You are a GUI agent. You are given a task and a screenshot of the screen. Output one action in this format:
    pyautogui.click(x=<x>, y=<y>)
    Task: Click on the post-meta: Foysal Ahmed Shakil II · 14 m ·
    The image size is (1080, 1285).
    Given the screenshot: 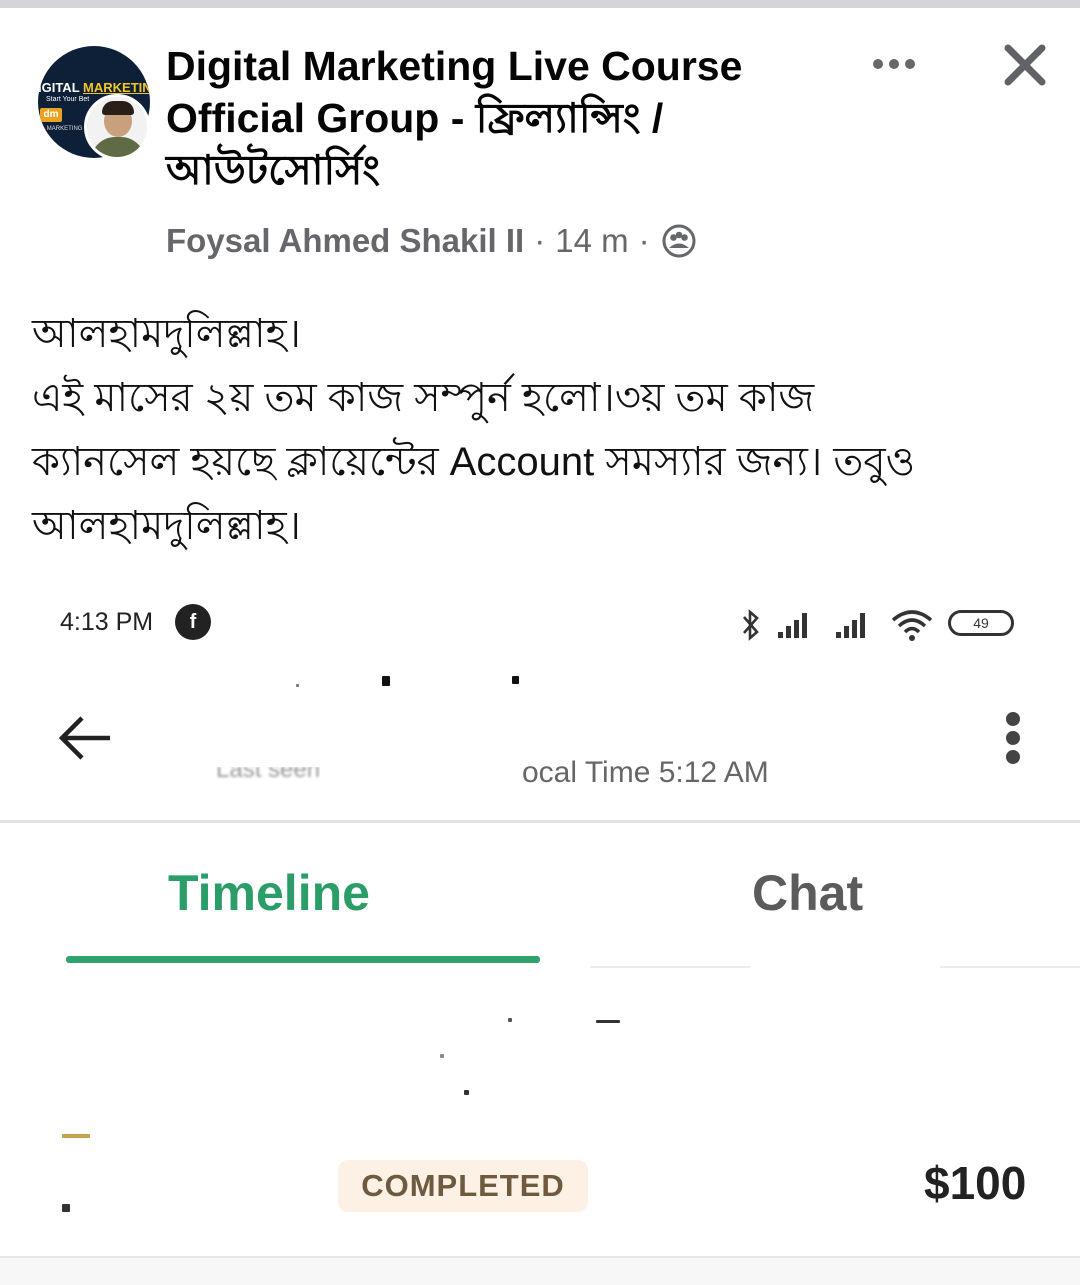 What is the action you would take?
    pyautogui.click(x=431, y=241)
    